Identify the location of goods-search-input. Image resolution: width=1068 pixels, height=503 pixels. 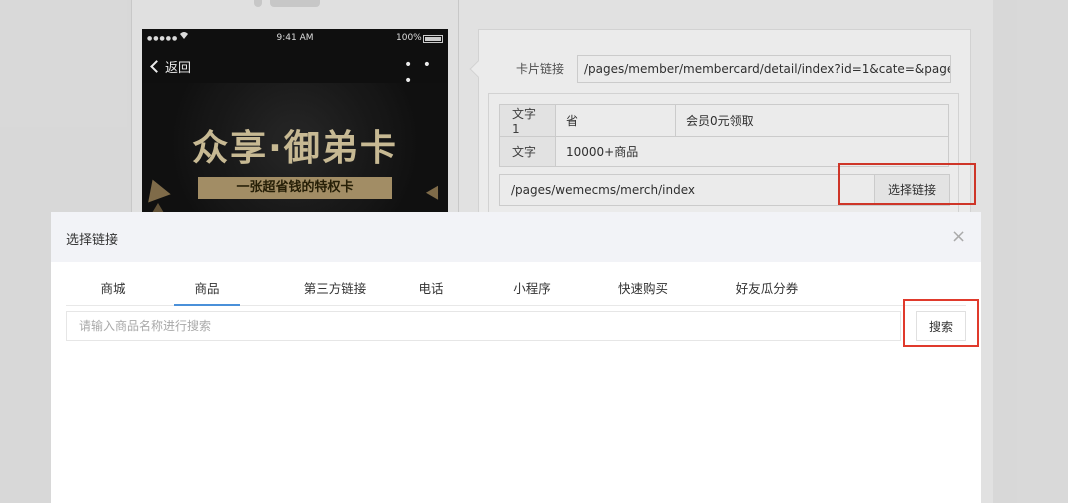
(483, 326).